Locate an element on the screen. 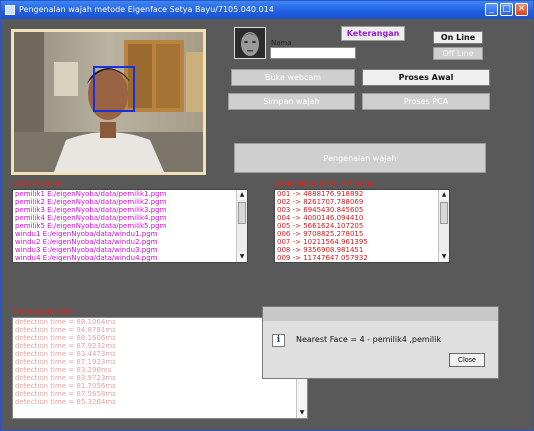 The height and width of the screenshot is (431, 534). minimize-icon: _ is located at coordinates (491, 9).